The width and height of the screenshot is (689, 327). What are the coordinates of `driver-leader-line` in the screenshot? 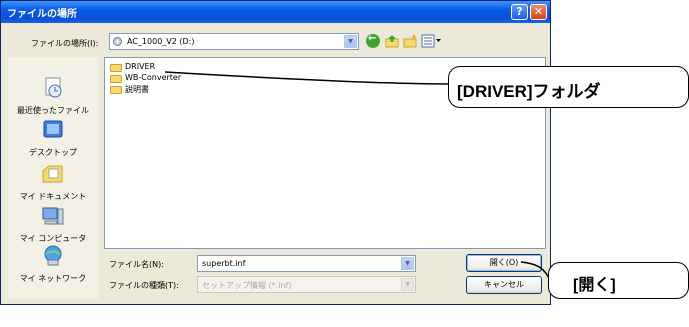 It's located at (306, 78).